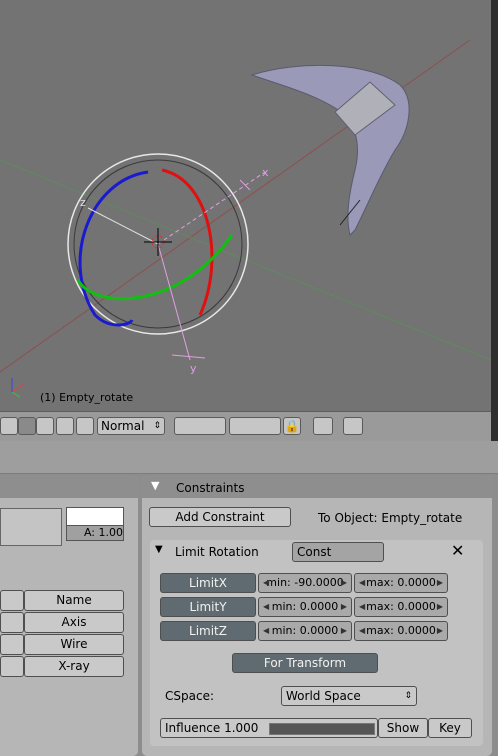  I want to click on limit-z-max-field: ◀ max: 0.0000 ▶, so click(401, 631).